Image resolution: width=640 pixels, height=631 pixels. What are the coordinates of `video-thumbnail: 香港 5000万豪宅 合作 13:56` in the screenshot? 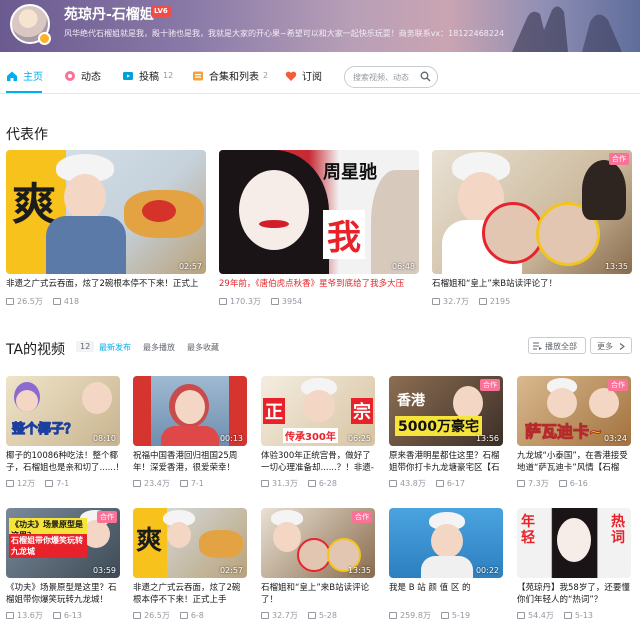 It's located at (446, 411).